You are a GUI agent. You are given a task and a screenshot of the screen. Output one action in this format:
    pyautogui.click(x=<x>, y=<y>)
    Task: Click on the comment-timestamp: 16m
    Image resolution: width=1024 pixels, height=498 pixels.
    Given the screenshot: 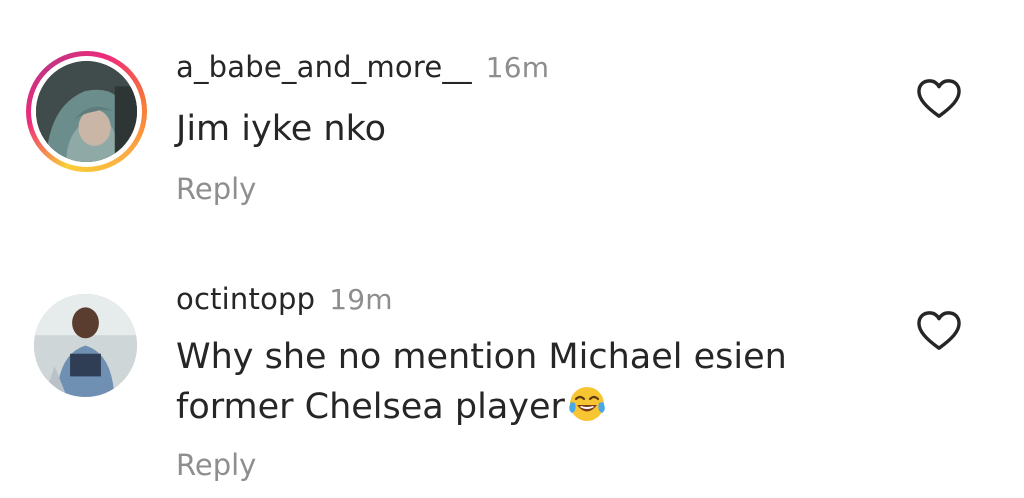 What is the action you would take?
    pyautogui.click(x=517, y=67)
    